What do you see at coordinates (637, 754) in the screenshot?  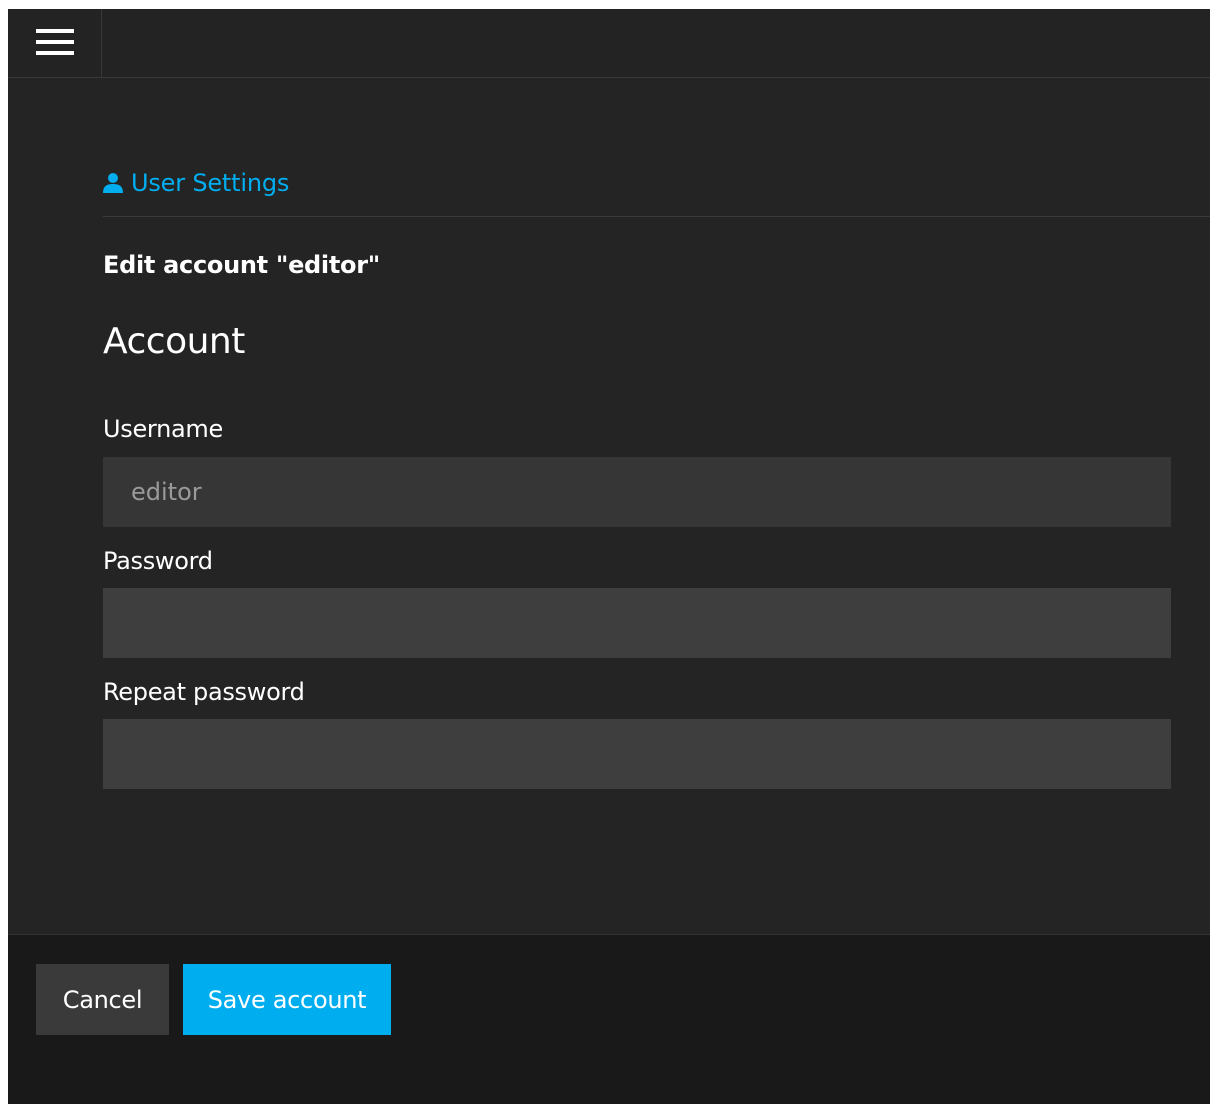 I see `repeat-password-field` at bounding box center [637, 754].